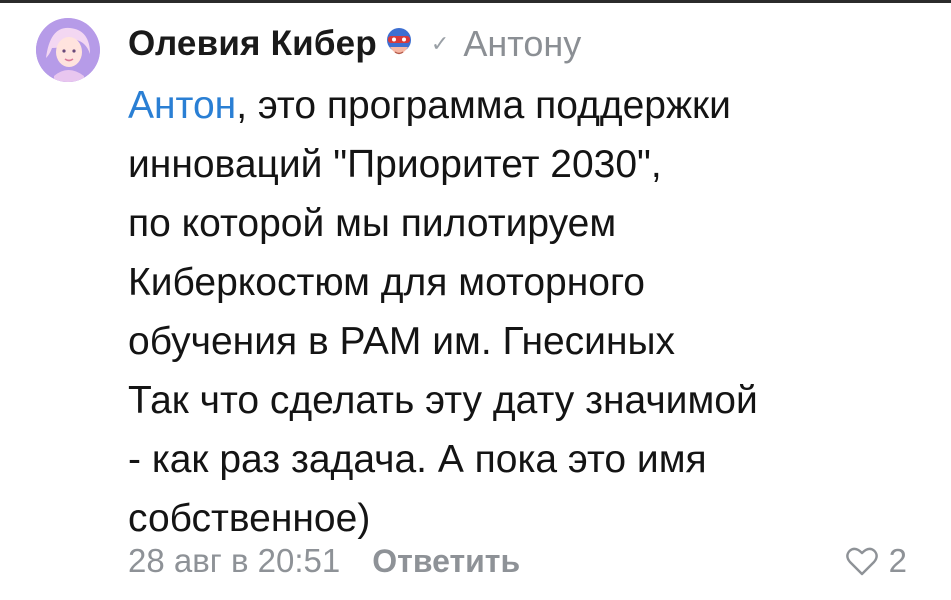 The width and height of the screenshot is (951, 600). What do you see at coordinates (182, 105) in the screenshot?
I see `mention-link: Антон` at bounding box center [182, 105].